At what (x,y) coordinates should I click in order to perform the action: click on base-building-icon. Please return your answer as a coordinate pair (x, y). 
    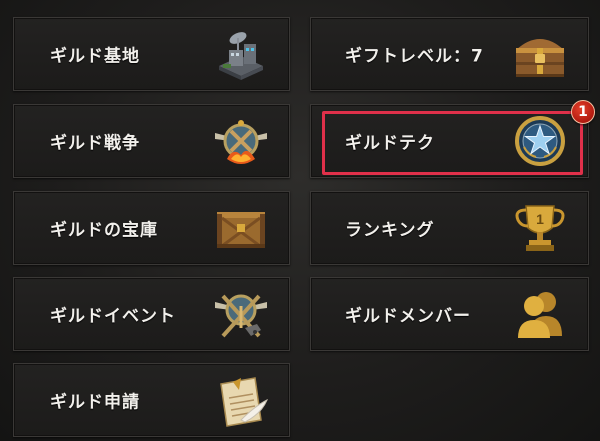
    Looking at the image, I should click on (241, 54).